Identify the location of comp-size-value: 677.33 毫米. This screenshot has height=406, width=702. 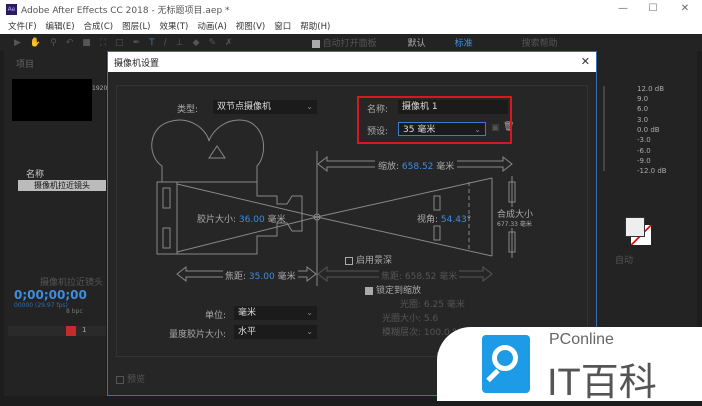
(514, 223).